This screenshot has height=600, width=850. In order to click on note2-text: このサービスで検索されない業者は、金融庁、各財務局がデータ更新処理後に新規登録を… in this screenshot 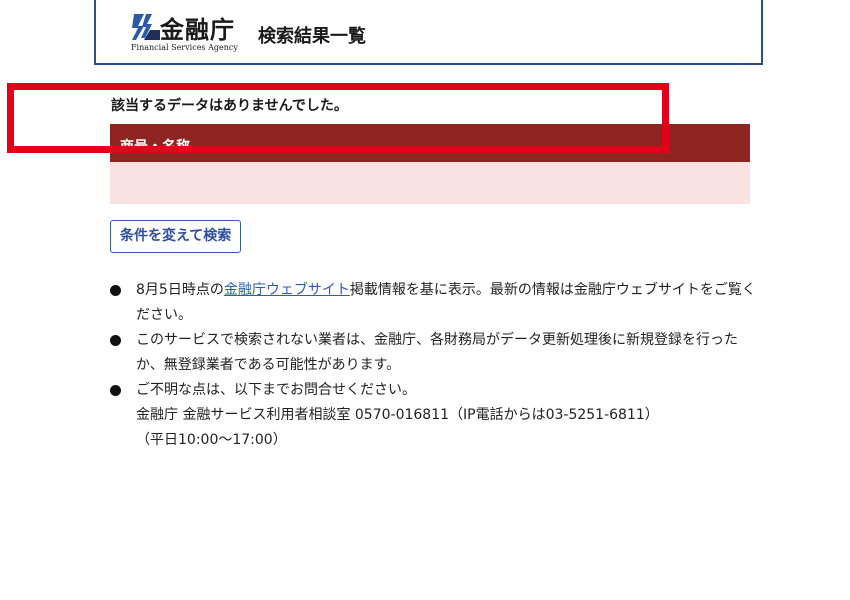, I will do `click(437, 352)`.